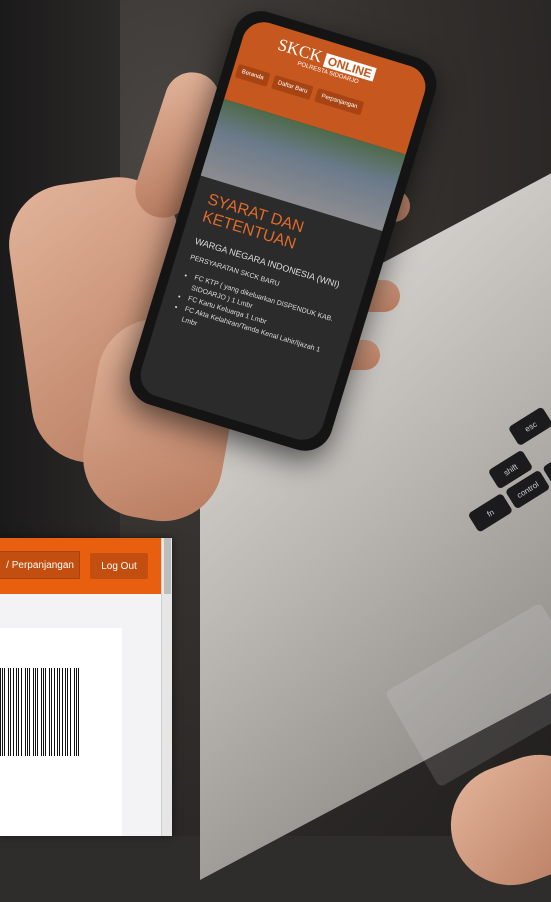 This screenshot has height=902, width=551. Describe the element at coordinates (166, 687) in the screenshot. I see `vertical-scrollbar` at that location.